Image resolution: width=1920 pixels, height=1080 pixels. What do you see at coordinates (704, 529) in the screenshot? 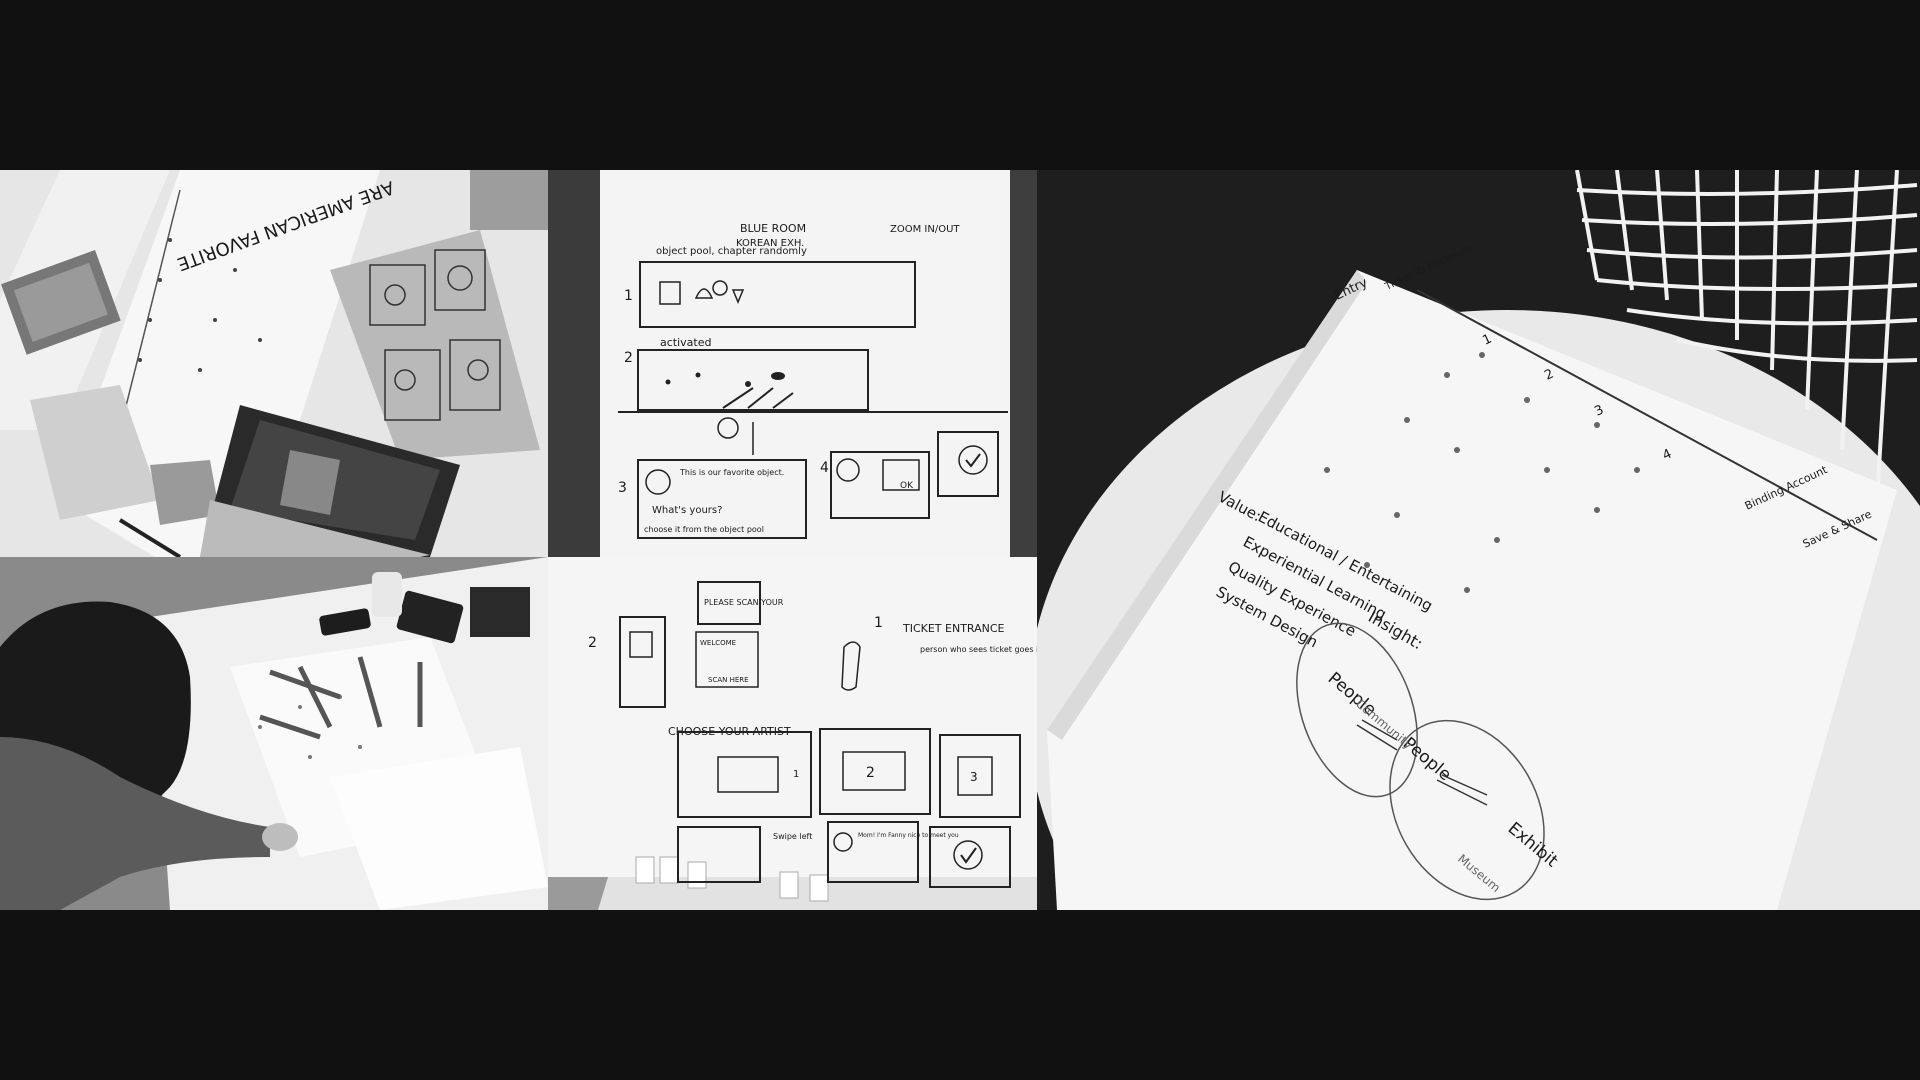
I see `bubble-3: choose it from the object pool` at bounding box center [704, 529].